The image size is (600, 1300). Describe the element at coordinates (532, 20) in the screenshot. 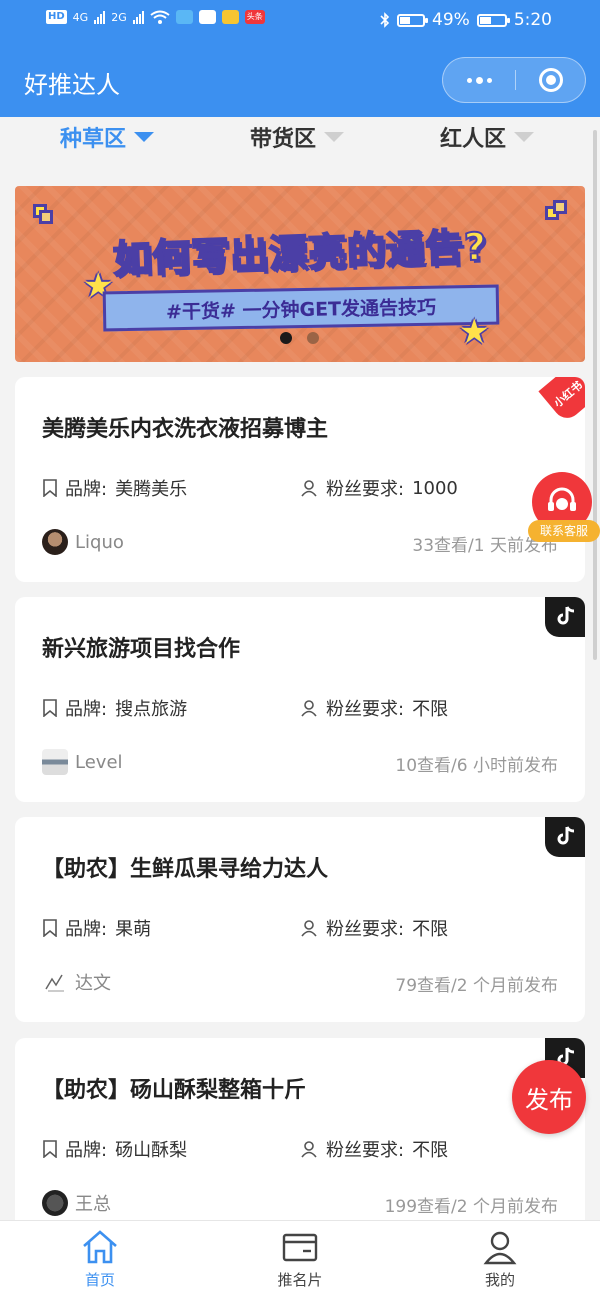

I see `clock: 5:20` at that location.